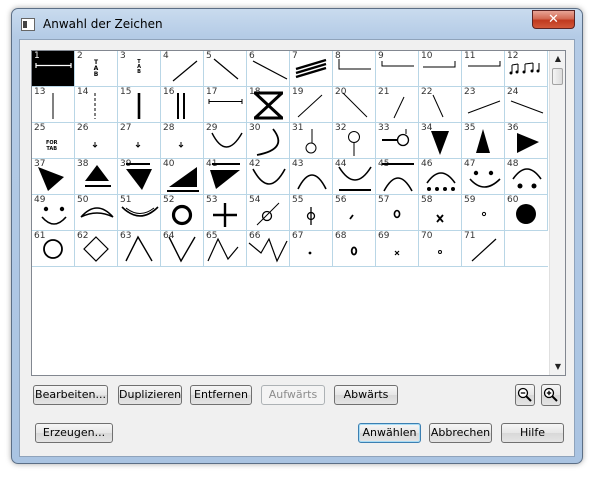 This screenshot has width=602, height=483. I want to click on symbol-cell: 57, so click(397, 213).